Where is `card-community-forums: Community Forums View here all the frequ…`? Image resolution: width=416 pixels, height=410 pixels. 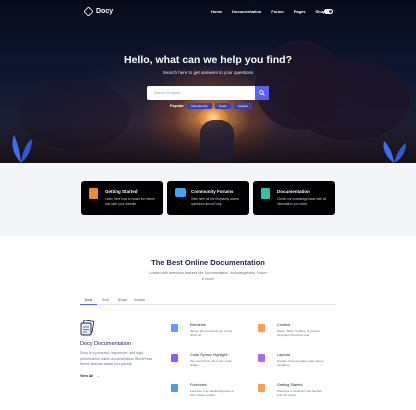
card-community-forums: Community Forums View here all the frequ… is located at coordinates (208, 198).